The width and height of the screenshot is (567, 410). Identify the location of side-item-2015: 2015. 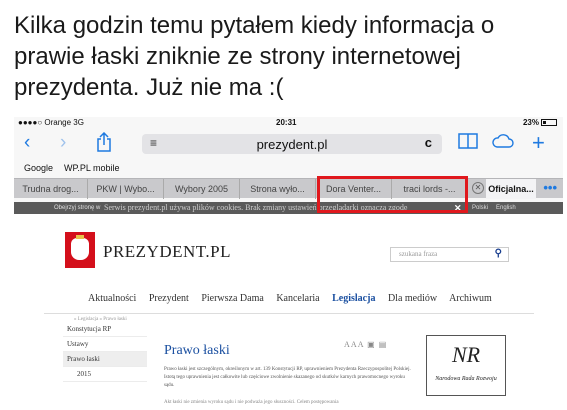
(105, 374).